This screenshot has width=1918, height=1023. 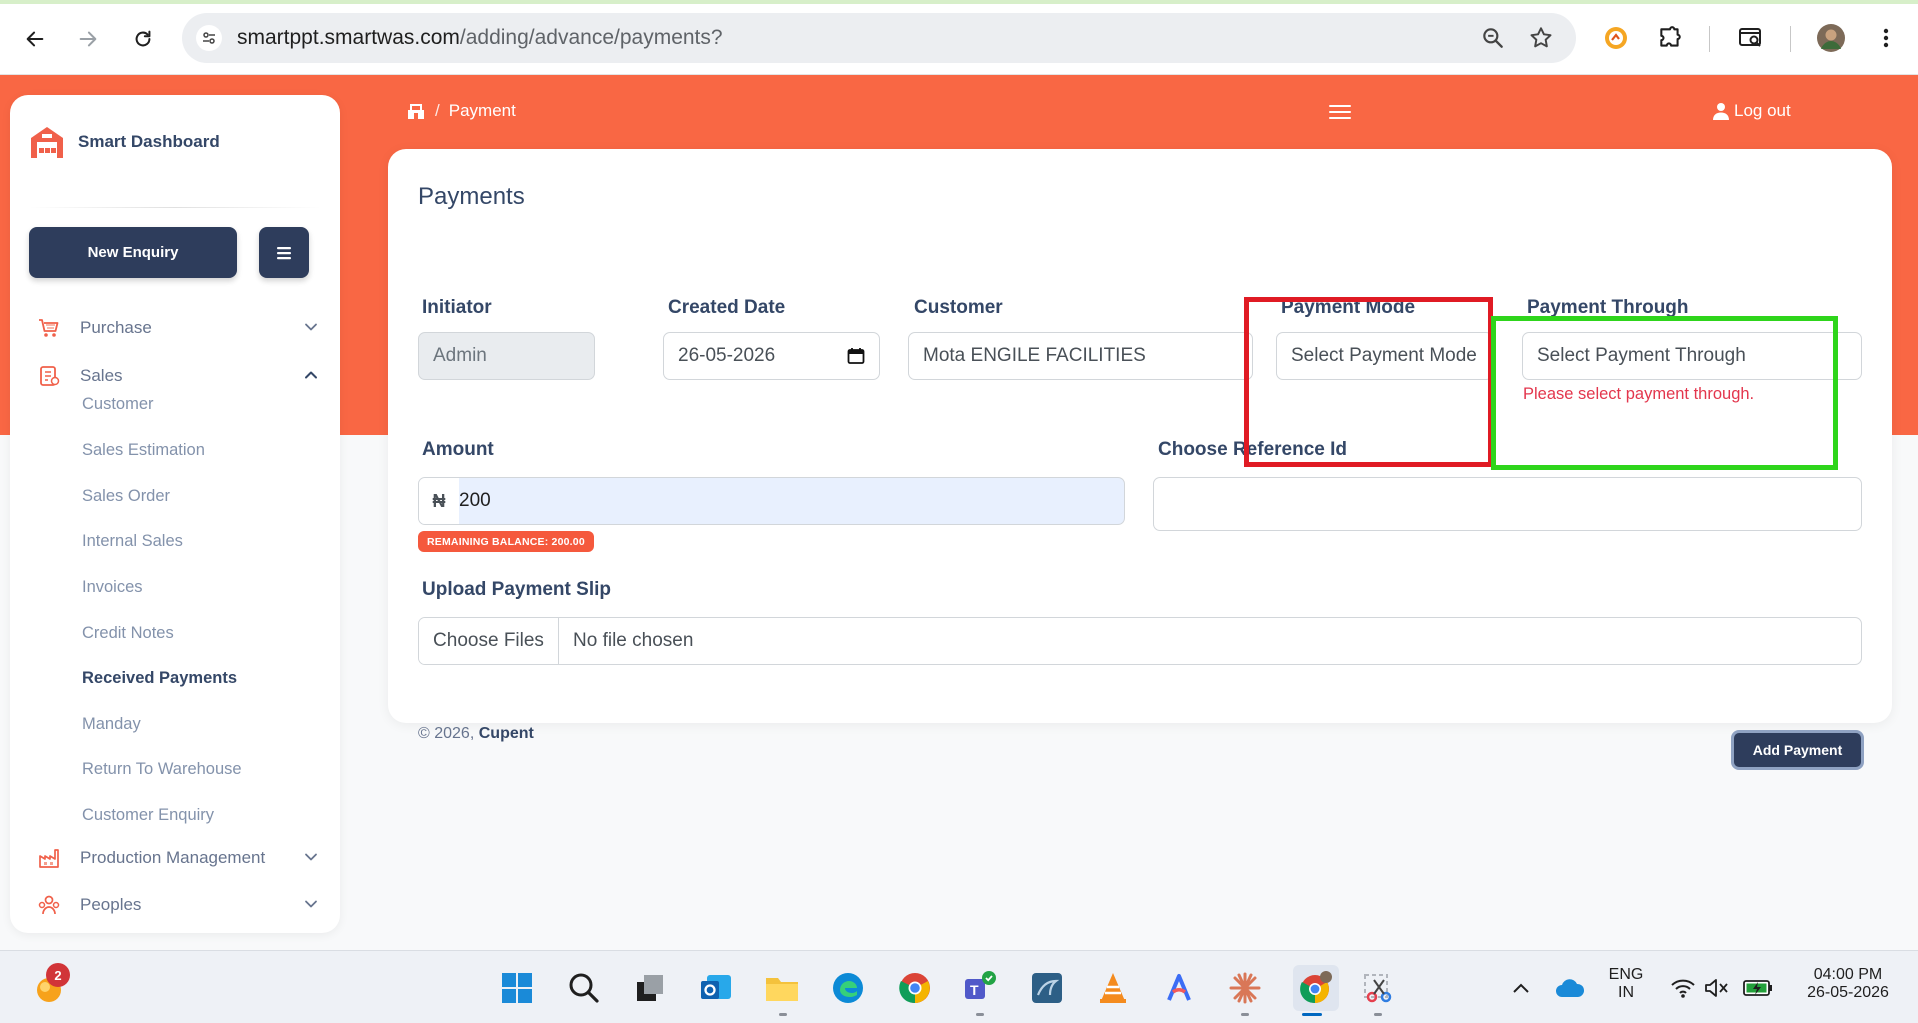 What do you see at coordinates (650, 988) in the screenshot?
I see `task-view-button` at bounding box center [650, 988].